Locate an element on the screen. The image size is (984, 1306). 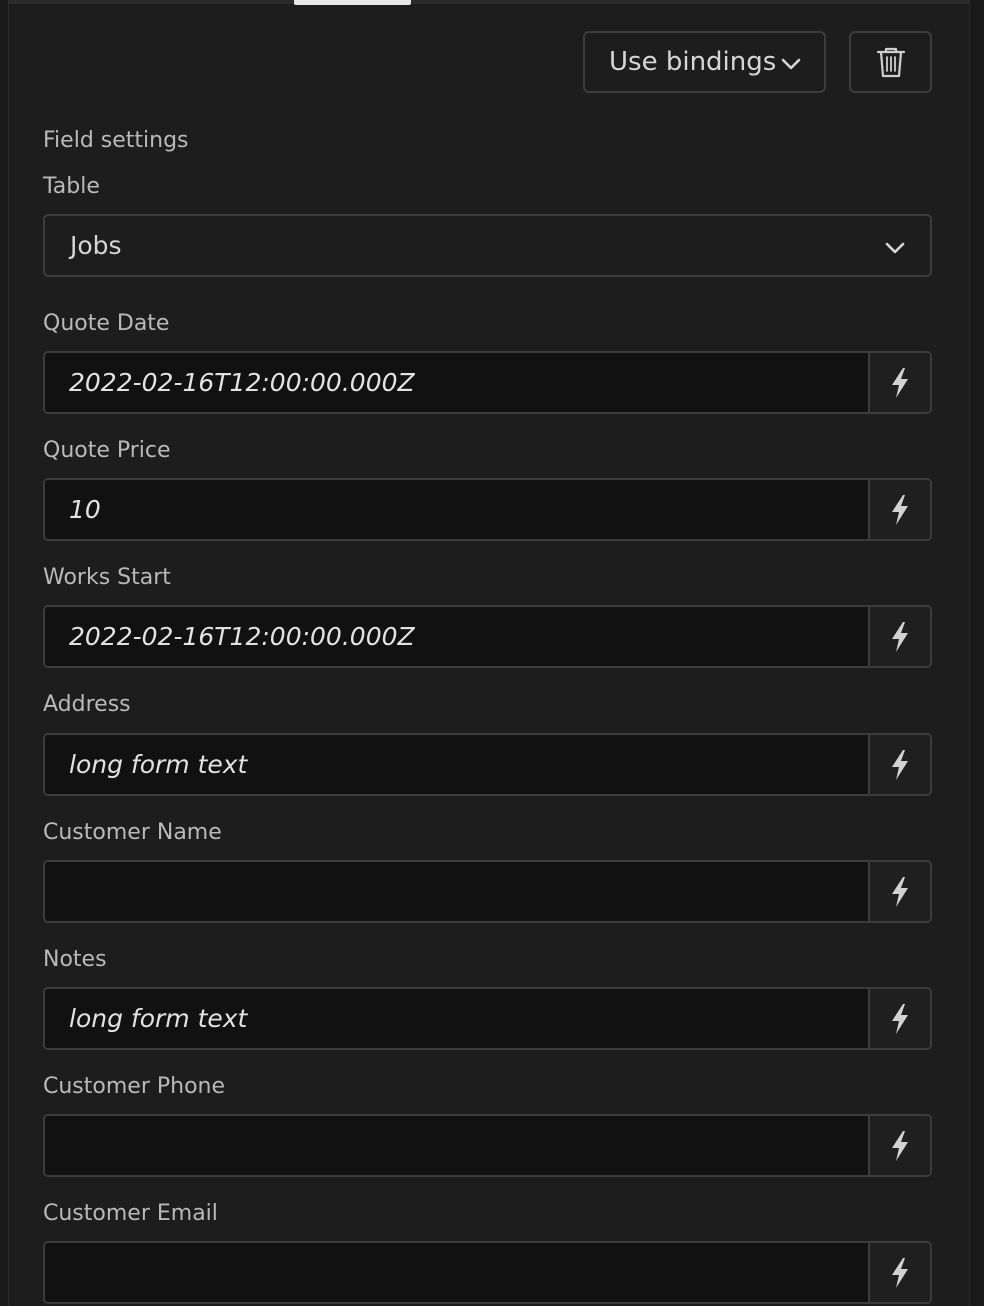
quote-price-input is located at coordinates (456, 509).